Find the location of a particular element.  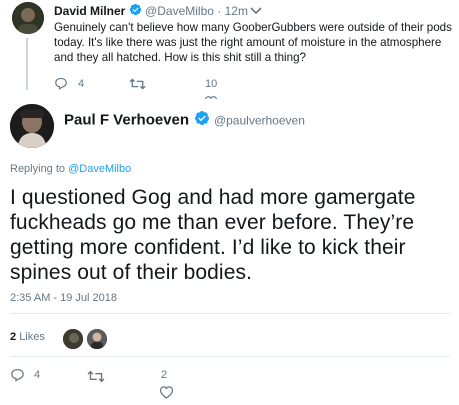

parent-tweet-header: David Milner @DaveMilbo · 12m is located at coordinates (151, 11).